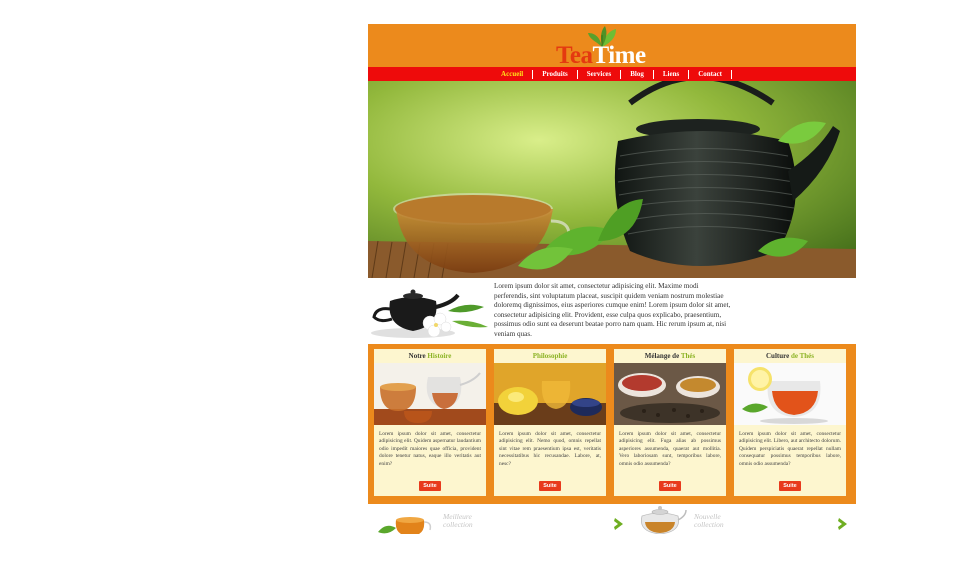 Image resolution: width=968 pixels, height=564 pixels. Describe the element at coordinates (662, 356) in the screenshot. I see `card-title-part: Mélange de` at that location.